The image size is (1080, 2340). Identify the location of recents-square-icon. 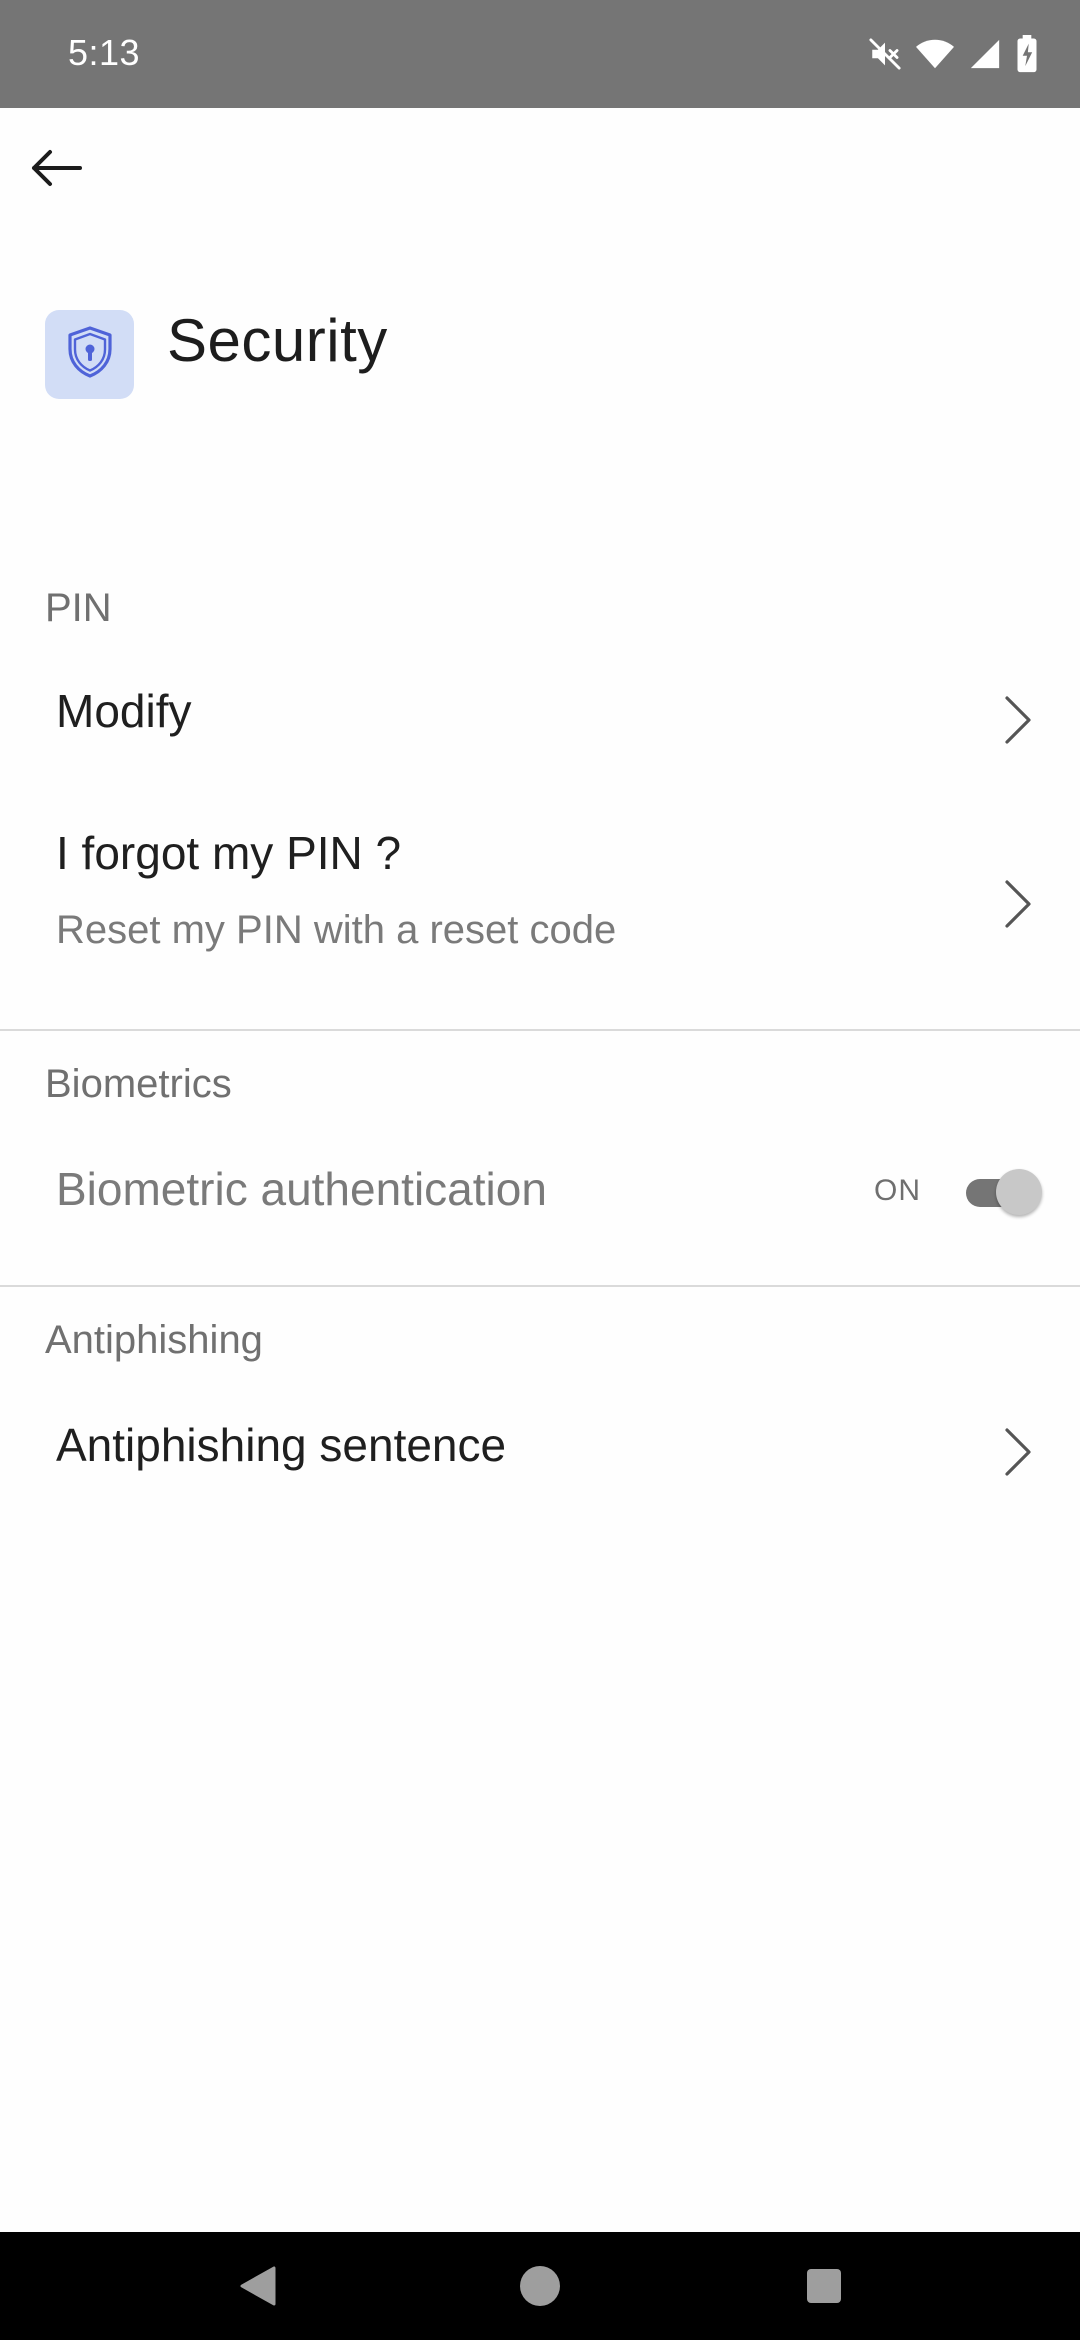
(824, 2288).